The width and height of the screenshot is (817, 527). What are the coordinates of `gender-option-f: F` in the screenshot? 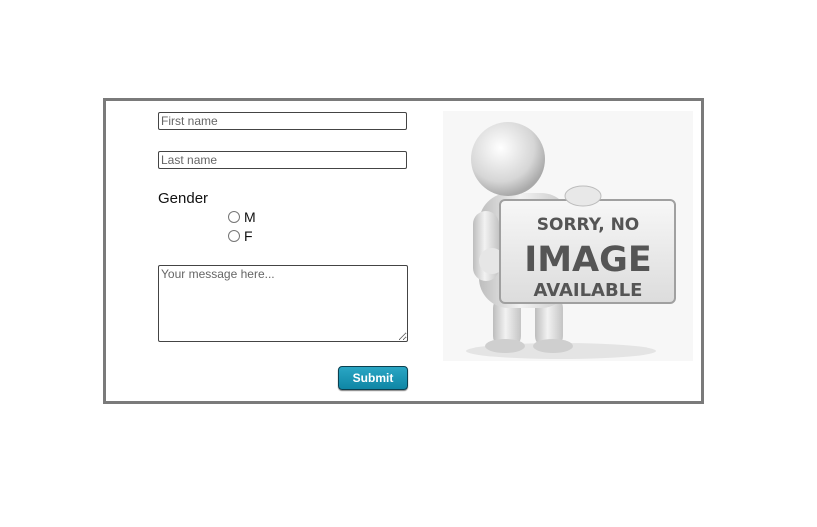 It's located at (240, 236).